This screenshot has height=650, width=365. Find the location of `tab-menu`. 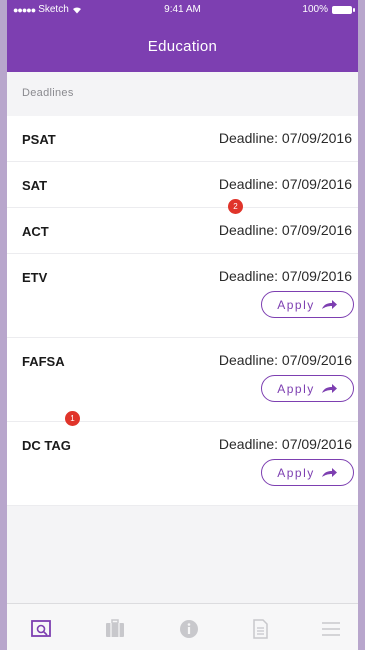

tab-menu is located at coordinates (331, 629).